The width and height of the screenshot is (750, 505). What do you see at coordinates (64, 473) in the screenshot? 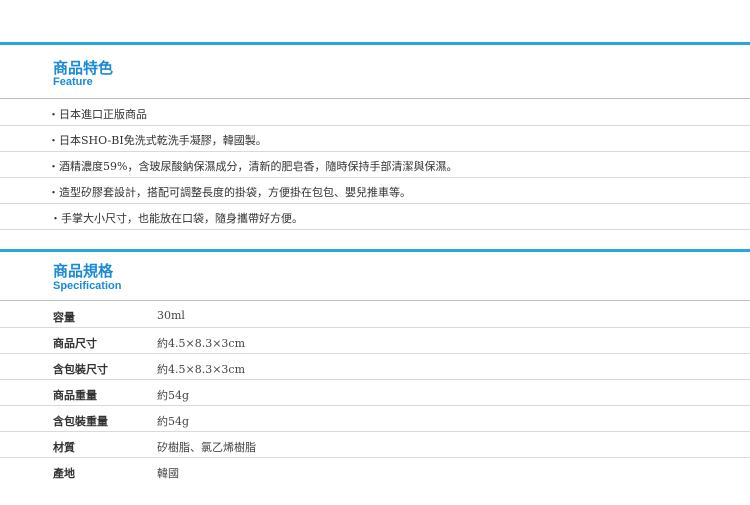
I see `spec-label: 產地` at bounding box center [64, 473].